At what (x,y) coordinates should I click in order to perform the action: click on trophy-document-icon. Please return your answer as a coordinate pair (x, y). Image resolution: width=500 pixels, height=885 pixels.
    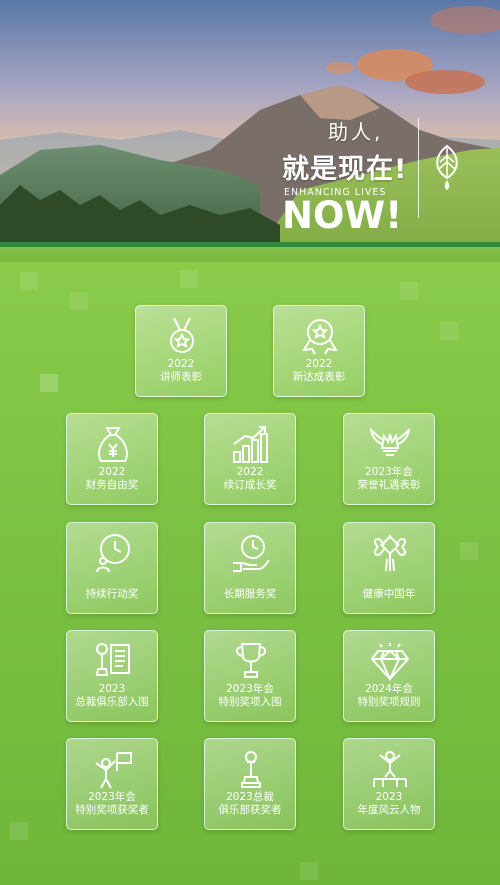
    Looking at the image, I should click on (112, 659).